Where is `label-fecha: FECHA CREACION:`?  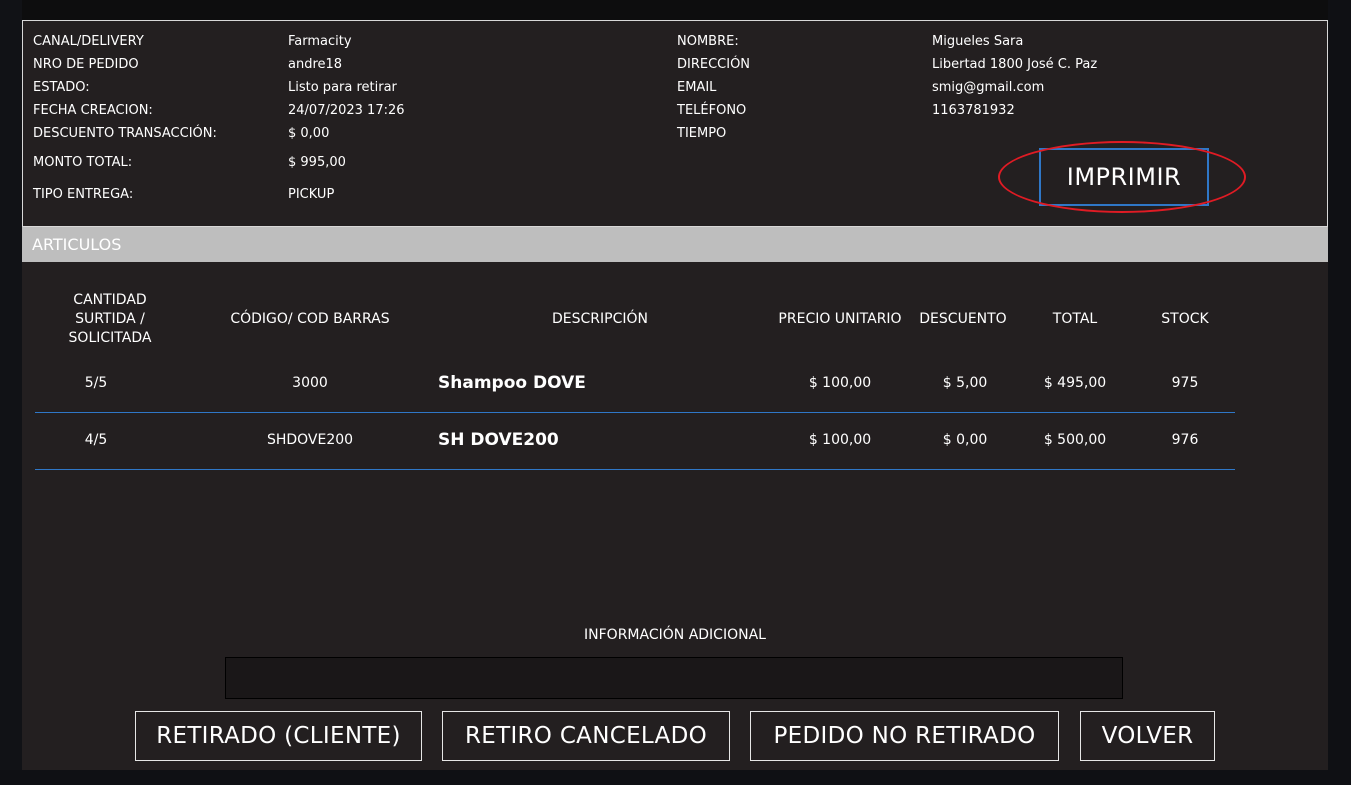
label-fecha: FECHA CREACION: is located at coordinates (93, 110).